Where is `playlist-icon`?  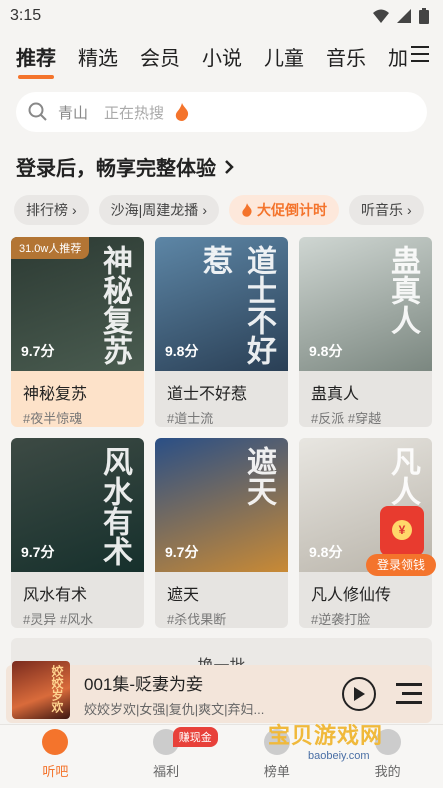 playlist-icon is located at coordinates (409, 694).